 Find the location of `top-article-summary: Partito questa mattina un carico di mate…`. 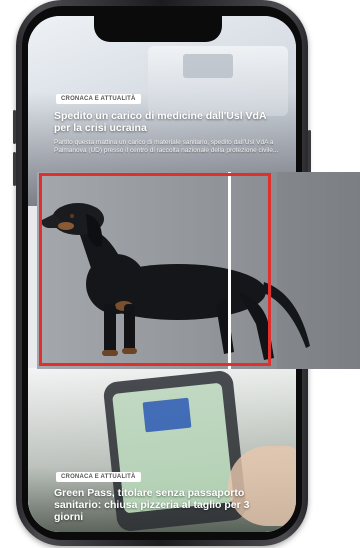

top-article-summary: Partito questa mattina un carico di mate… is located at coordinates (166, 146).